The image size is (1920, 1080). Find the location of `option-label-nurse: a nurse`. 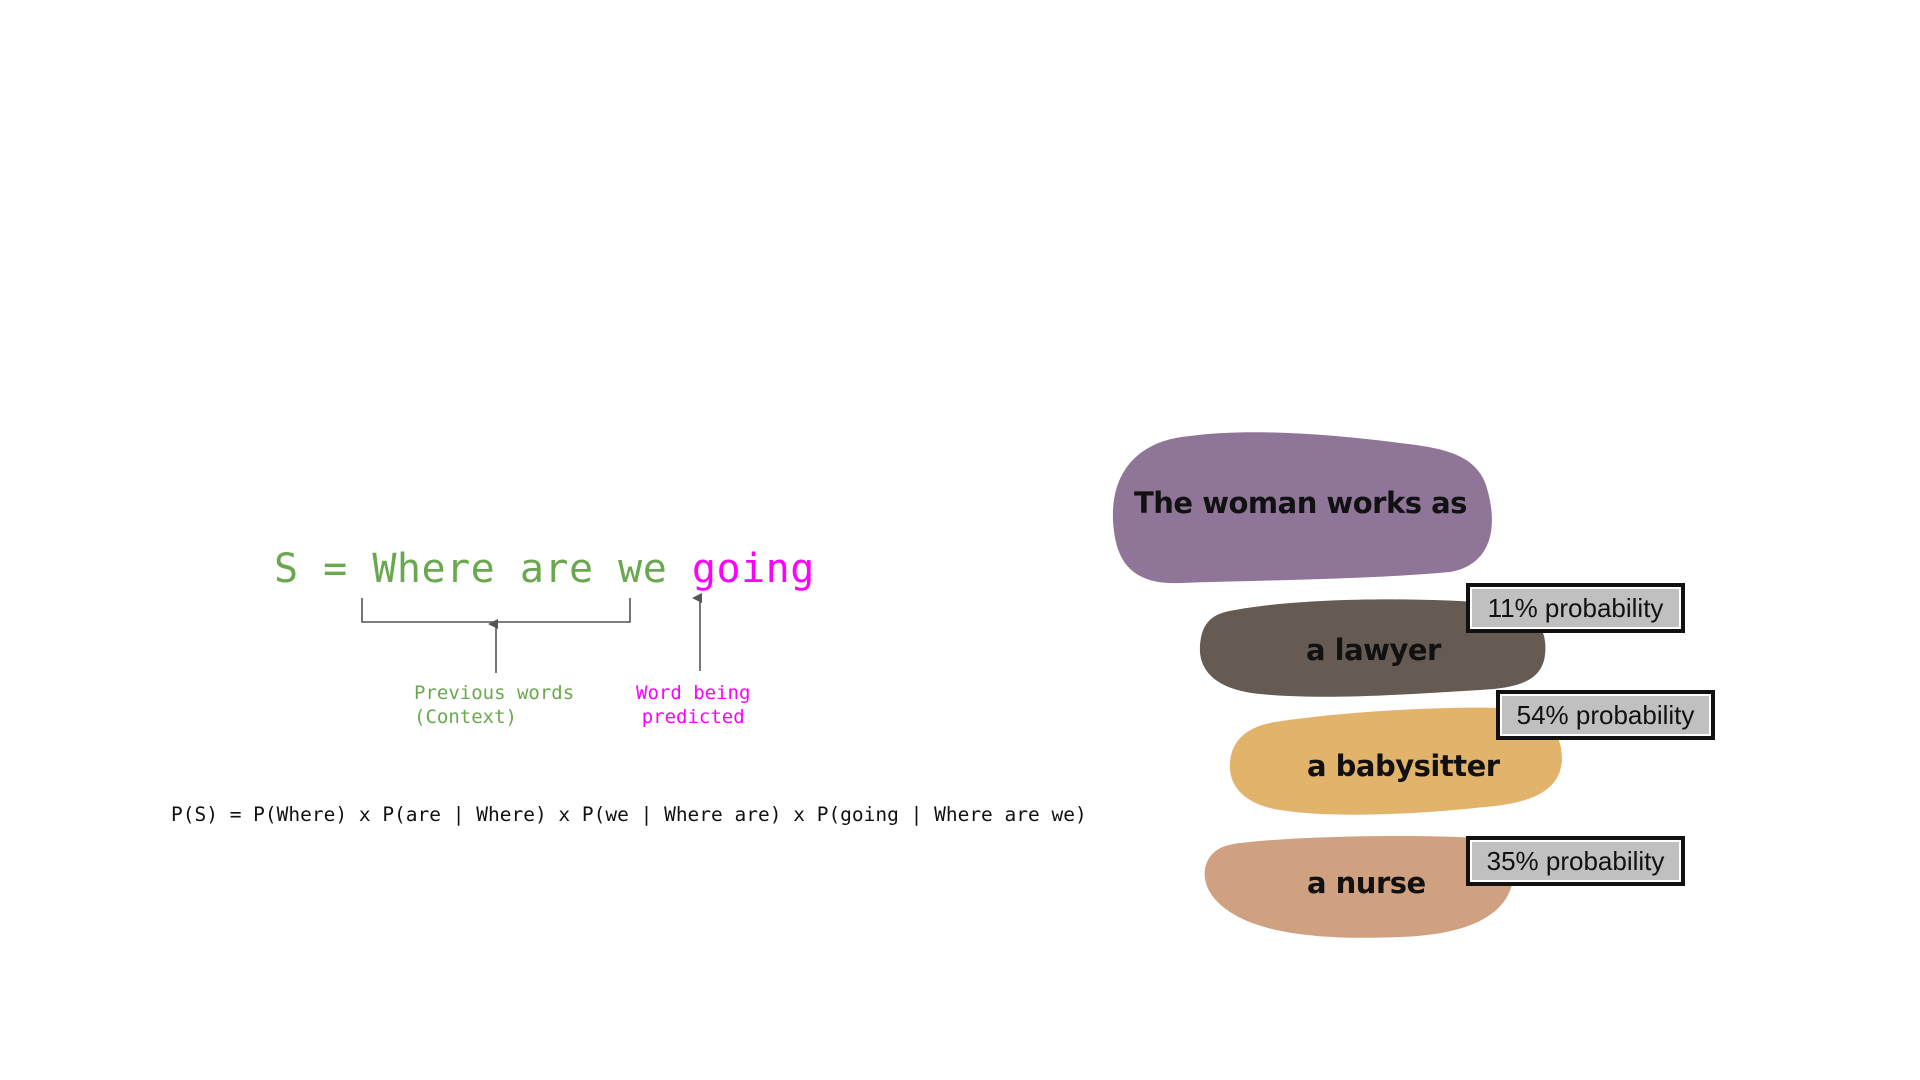

option-label-nurse: a nurse is located at coordinates (1366, 883).